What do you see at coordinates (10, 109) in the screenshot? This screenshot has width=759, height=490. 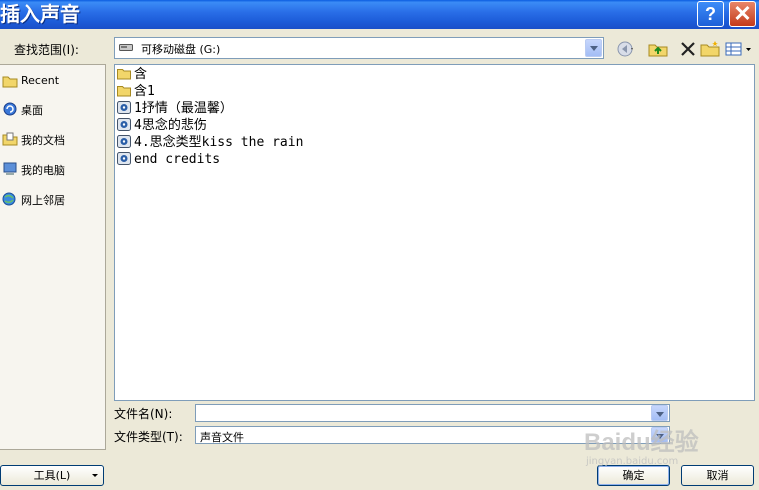 I see `desktop-icon` at bounding box center [10, 109].